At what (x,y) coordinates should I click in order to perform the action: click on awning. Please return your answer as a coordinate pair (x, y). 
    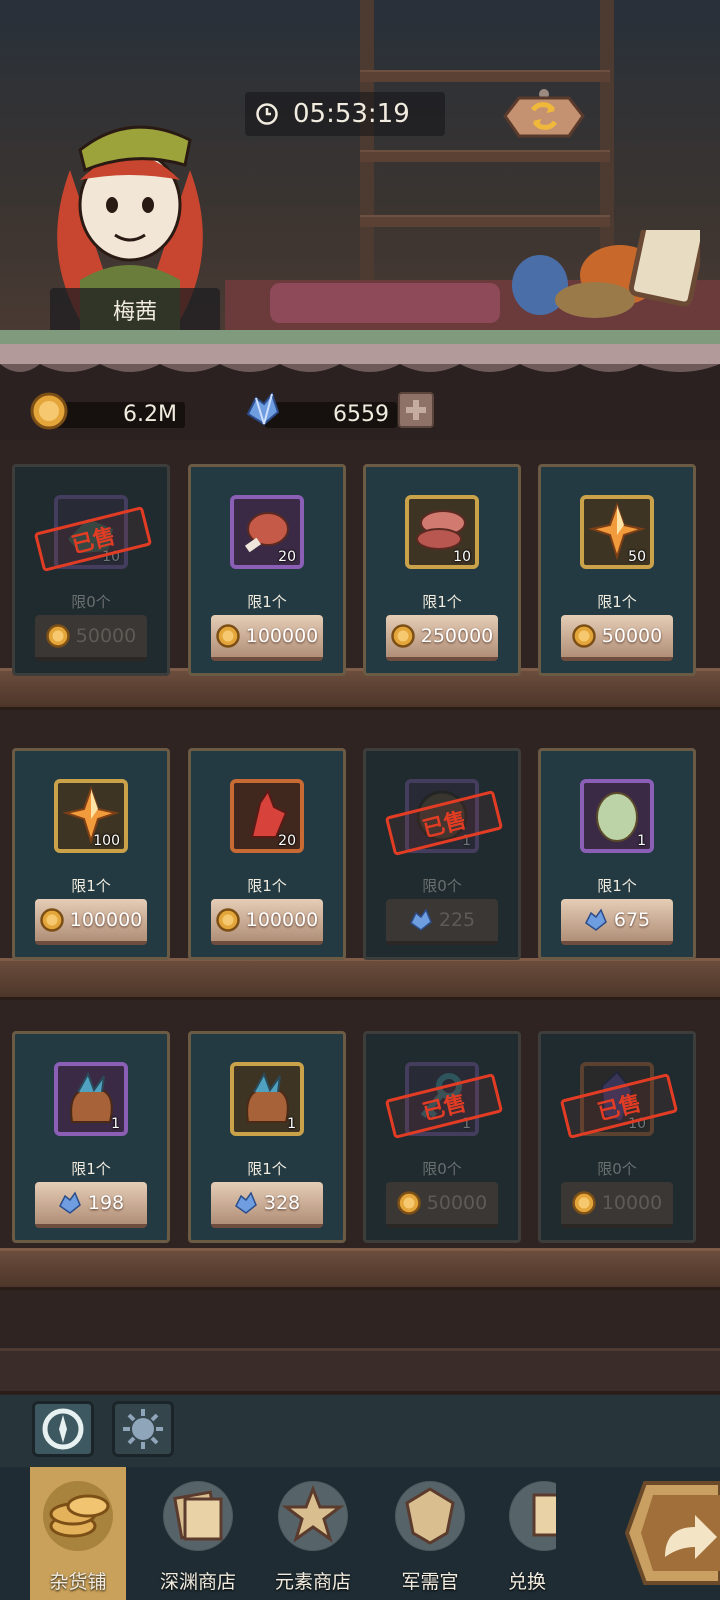
    Looking at the image, I should click on (360, 351).